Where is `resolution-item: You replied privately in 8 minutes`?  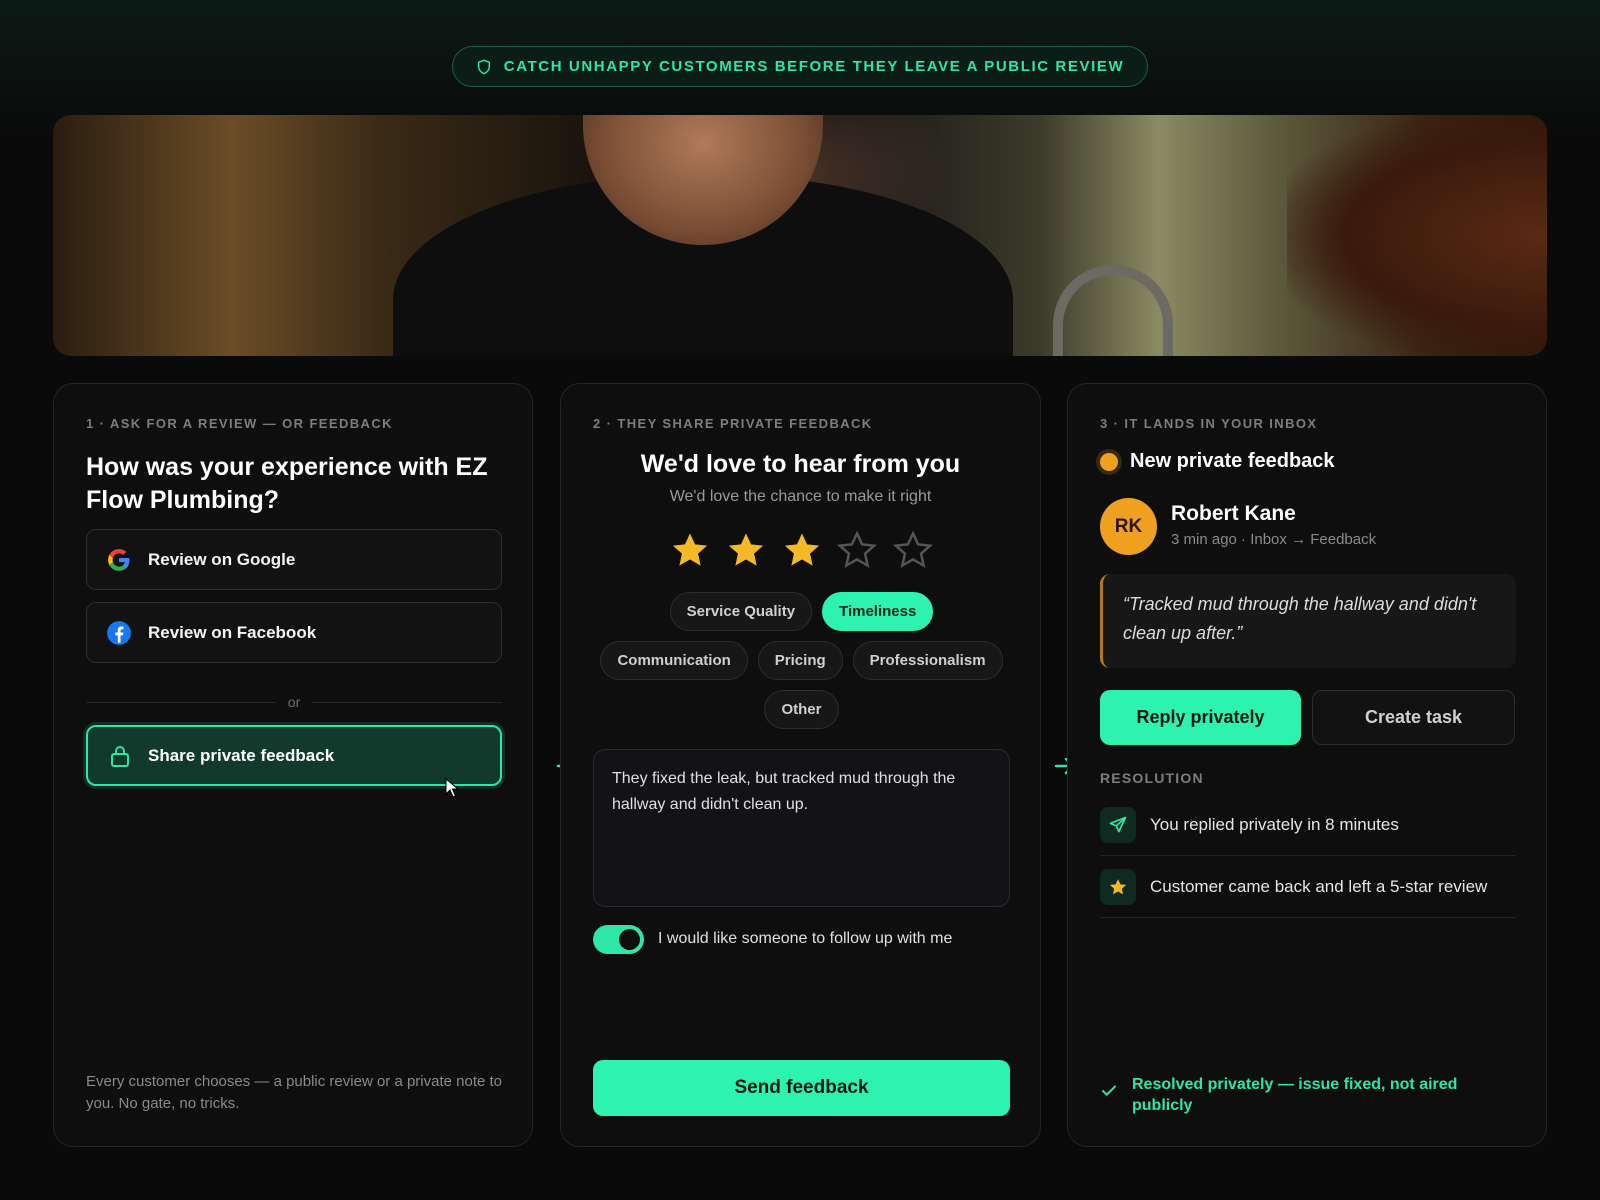
resolution-item: You replied privately in 8 minutes is located at coordinates (1308, 825).